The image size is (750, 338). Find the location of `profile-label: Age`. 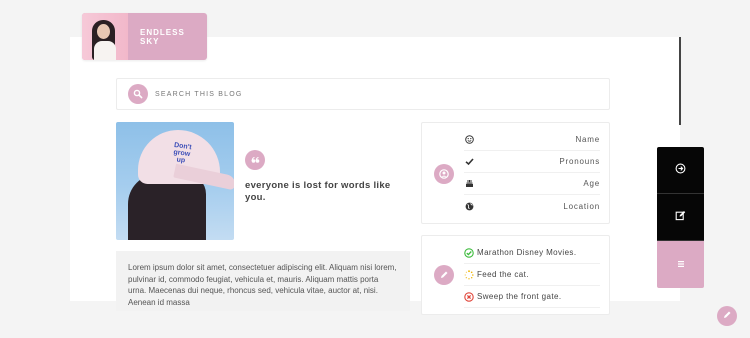

profile-label: Age is located at coordinates (591, 183).